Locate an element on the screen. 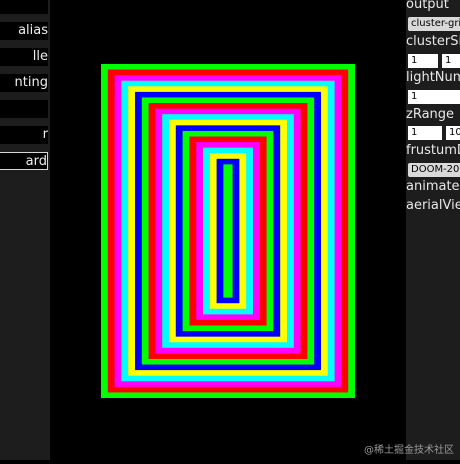 Image resolution: width=460 pixels, height=464 pixels. frustum-select: DOOM-201 is located at coordinates (434, 170).